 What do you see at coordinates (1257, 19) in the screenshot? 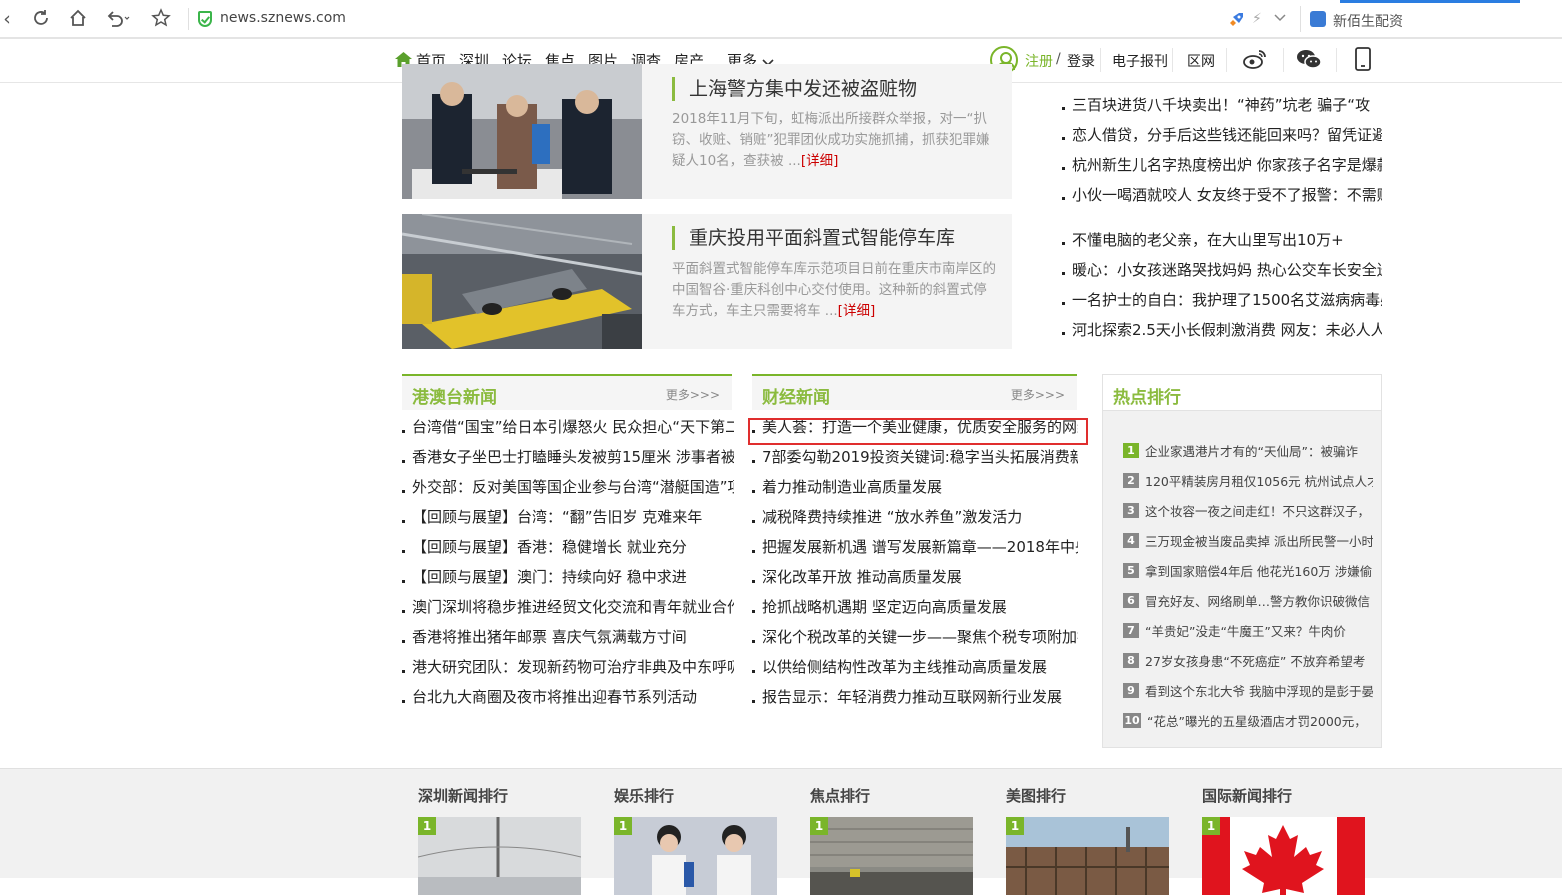
I see `lightning-icon: ⚡` at bounding box center [1257, 19].